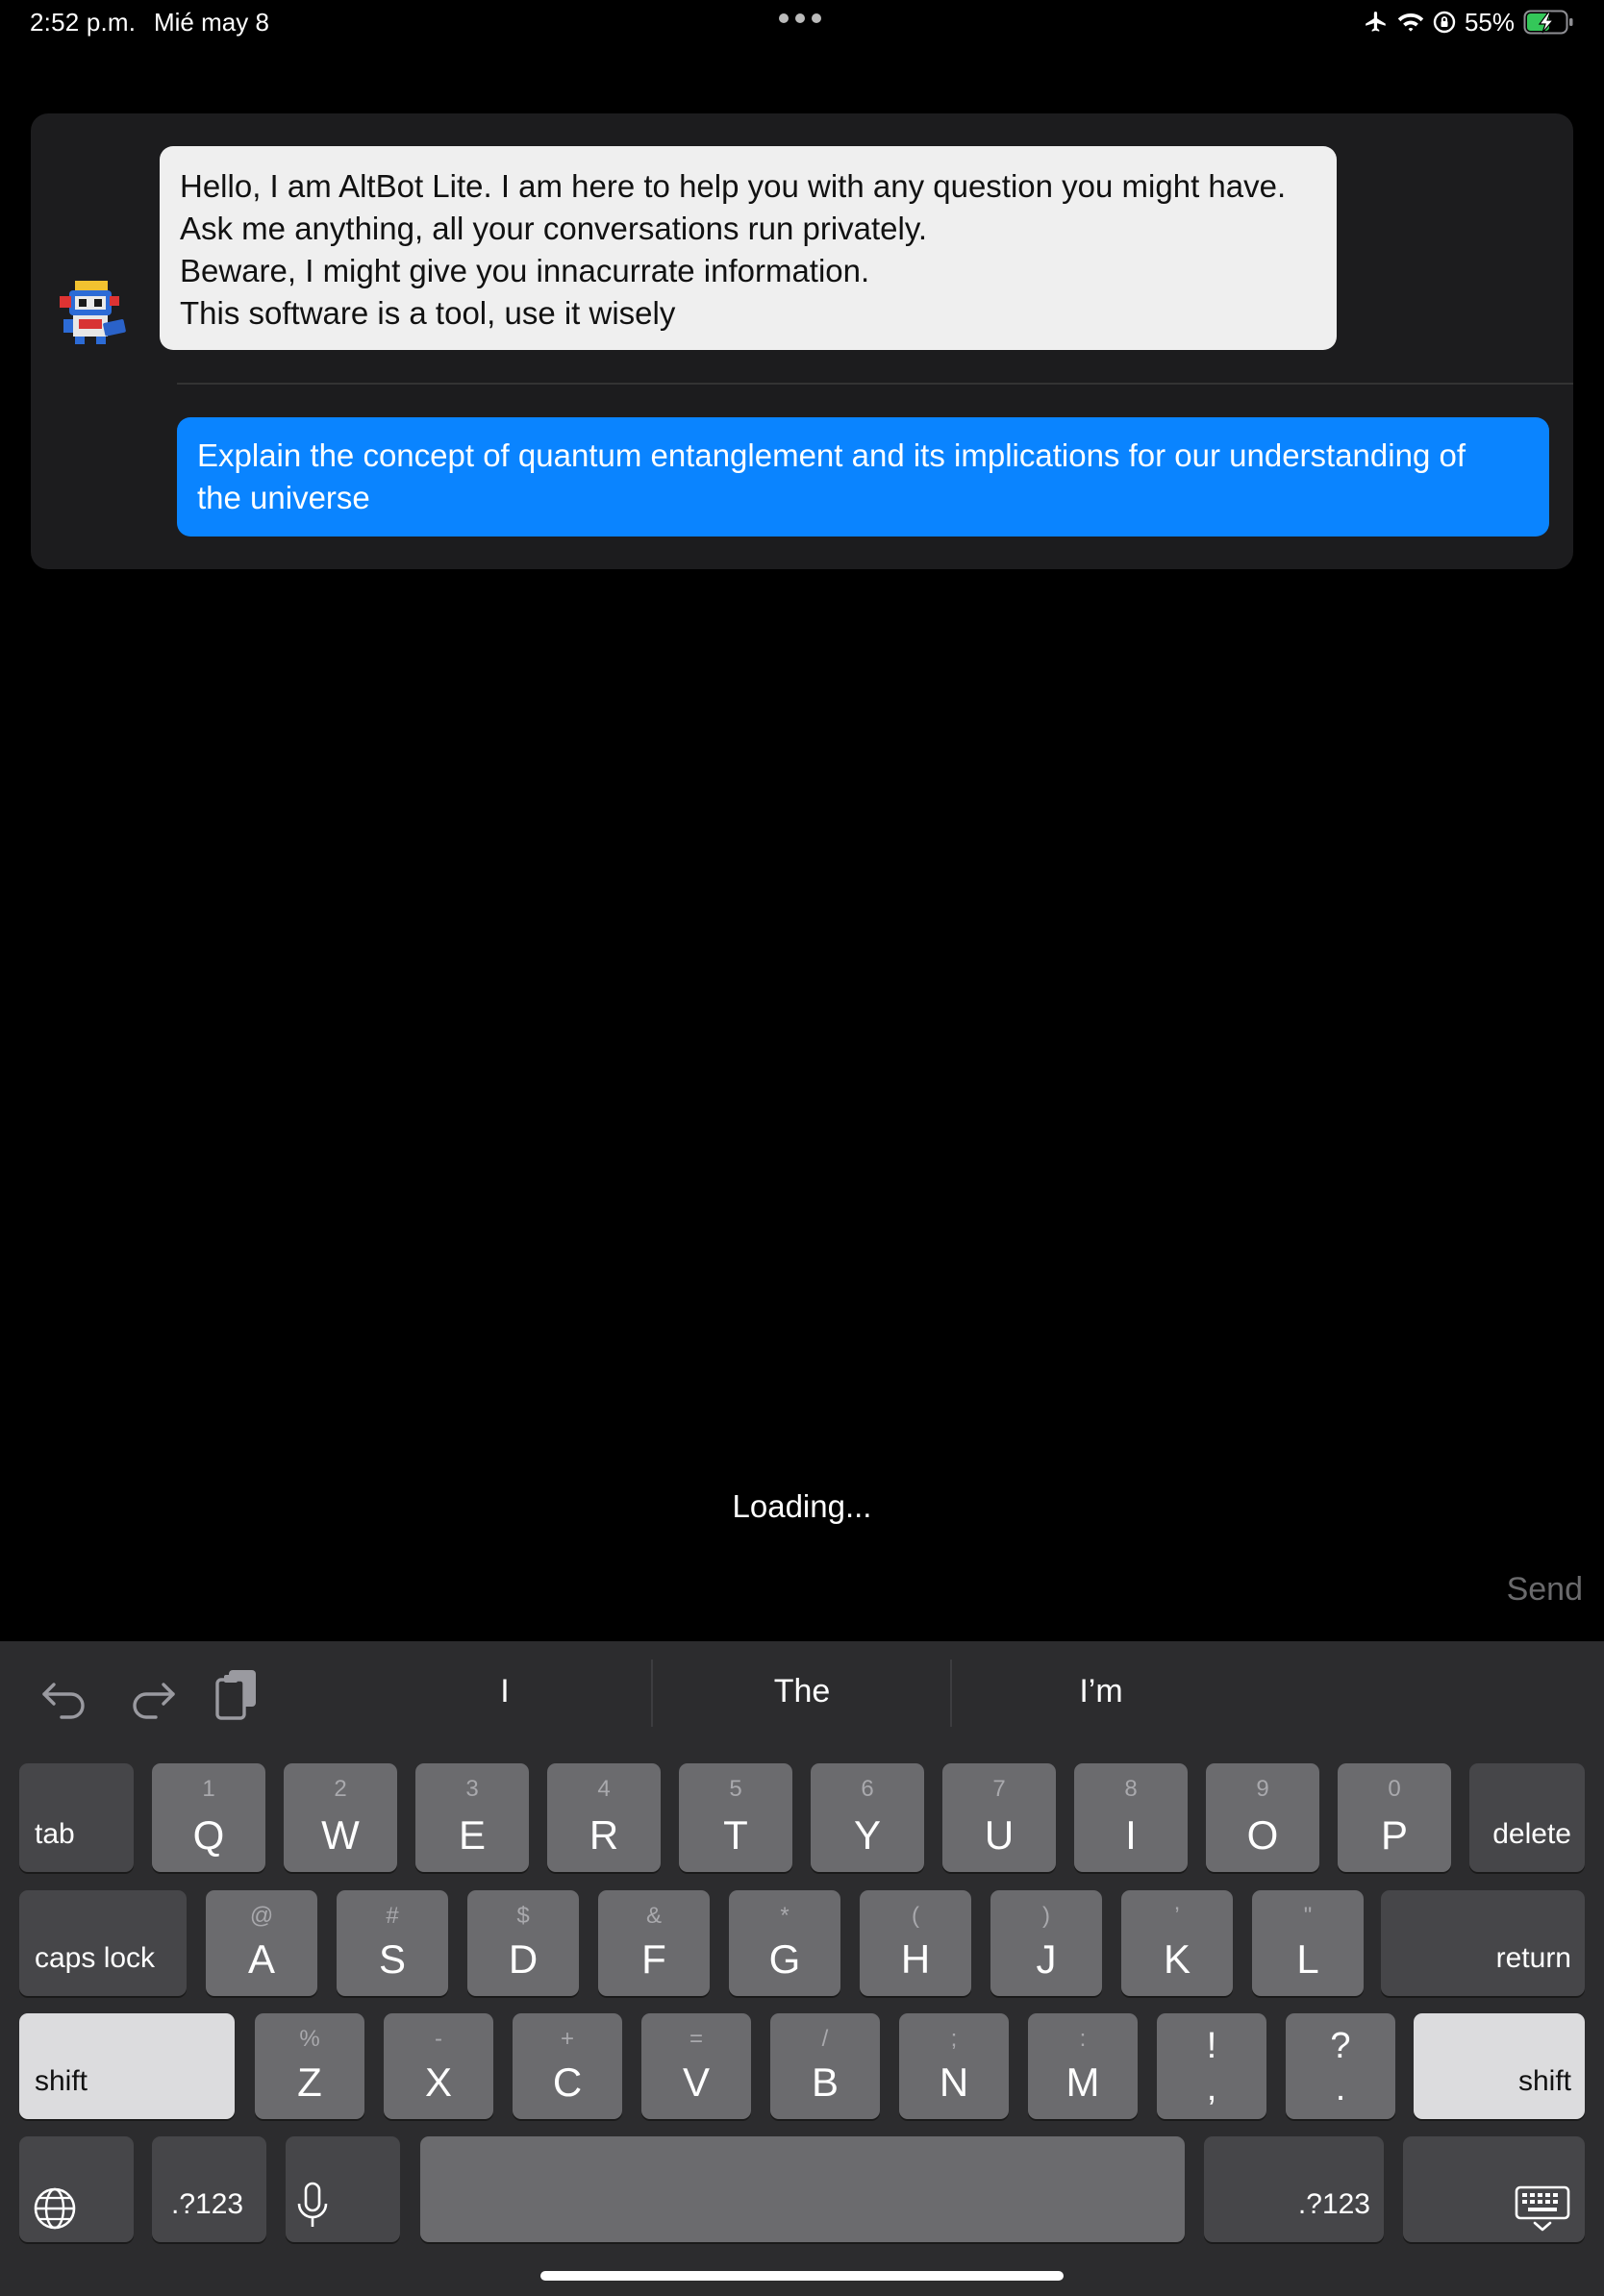  I want to click on tab-key: tab, so click(76, 1817).